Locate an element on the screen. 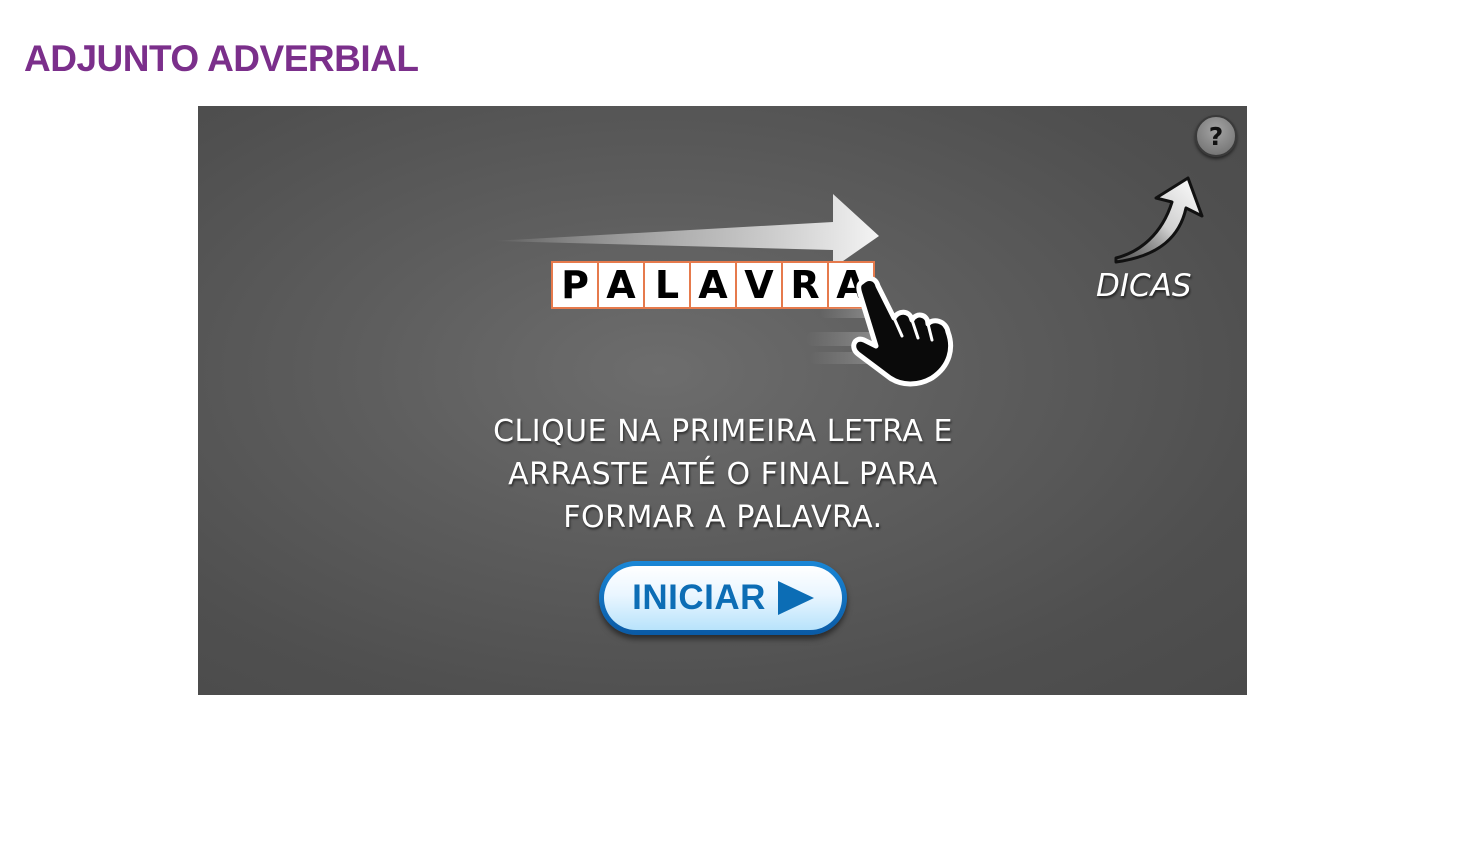 The image size is (1460, 850). help-button: ? is located at coordinates (1216, 136).